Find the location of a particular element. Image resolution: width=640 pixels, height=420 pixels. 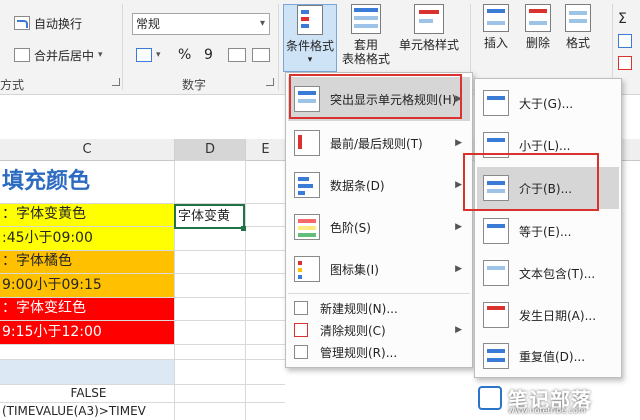

cell-styles-icon is located at coordinates (429, 19).